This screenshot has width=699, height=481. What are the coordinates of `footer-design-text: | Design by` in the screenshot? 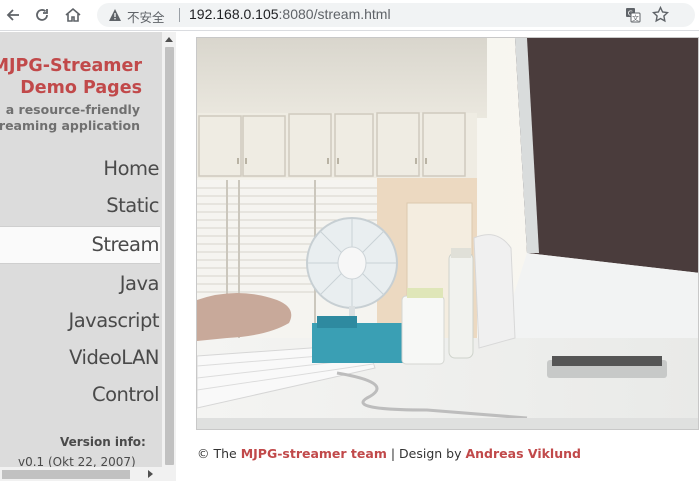 It's located at (426, 453).